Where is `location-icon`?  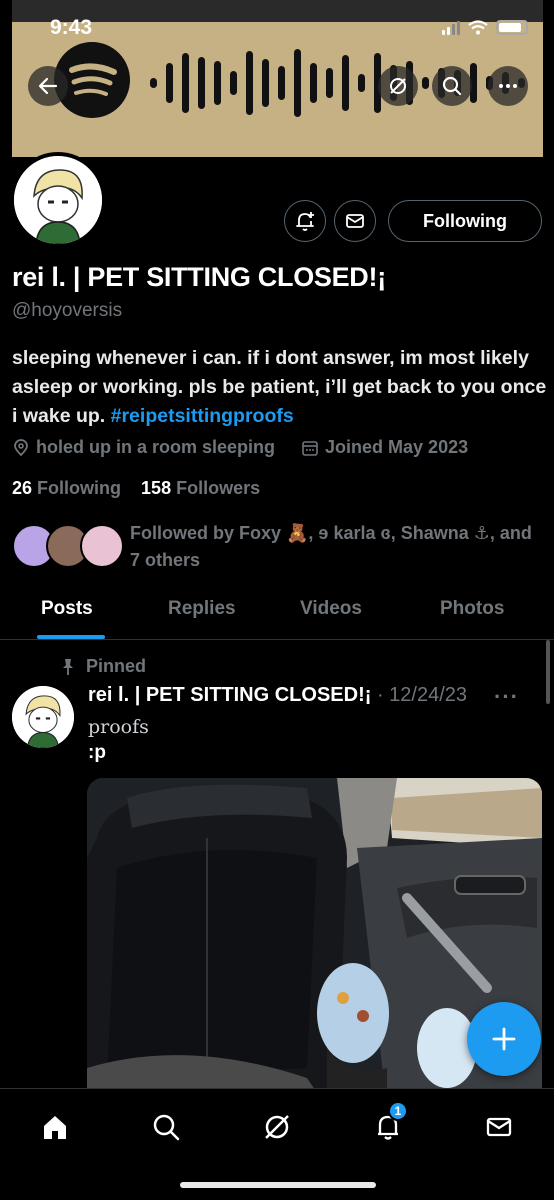
location-icon is located at coordinates (21, 447).